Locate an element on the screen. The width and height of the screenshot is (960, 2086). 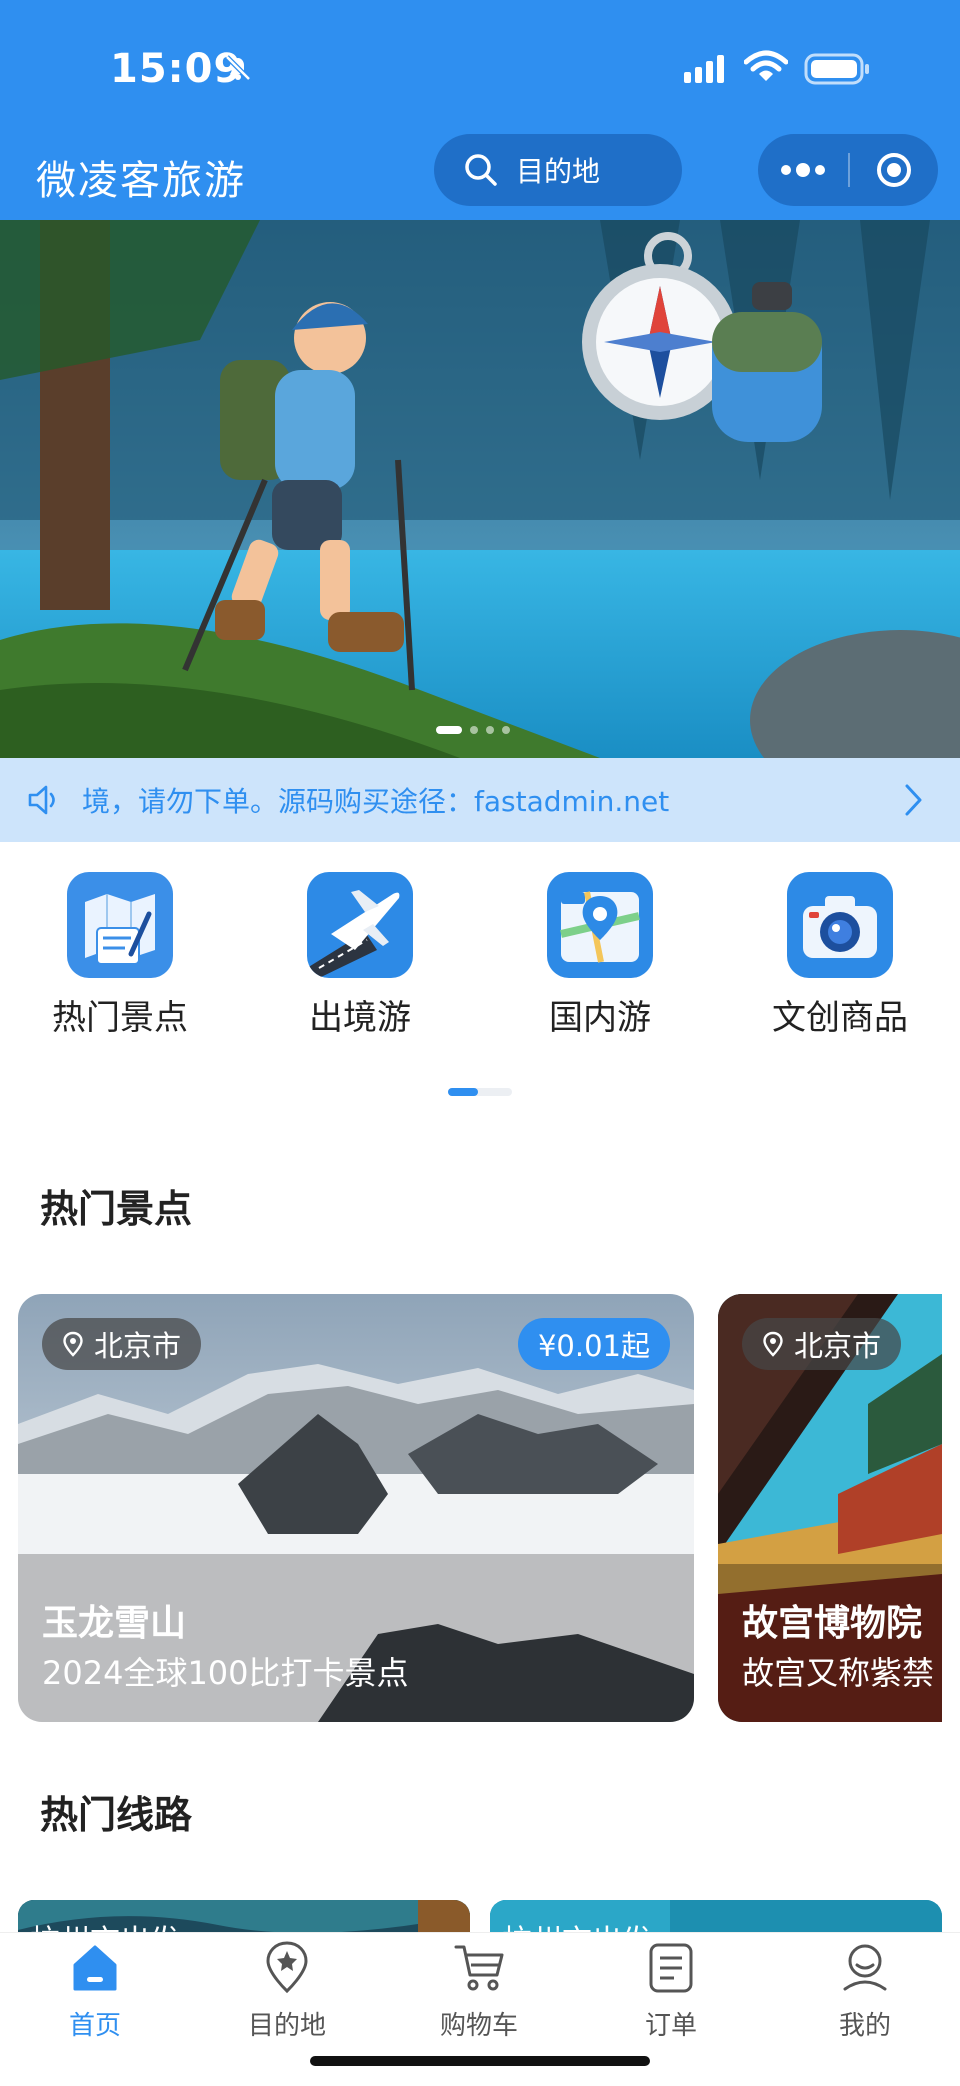
more-icon is located at coordinates (803, 170).